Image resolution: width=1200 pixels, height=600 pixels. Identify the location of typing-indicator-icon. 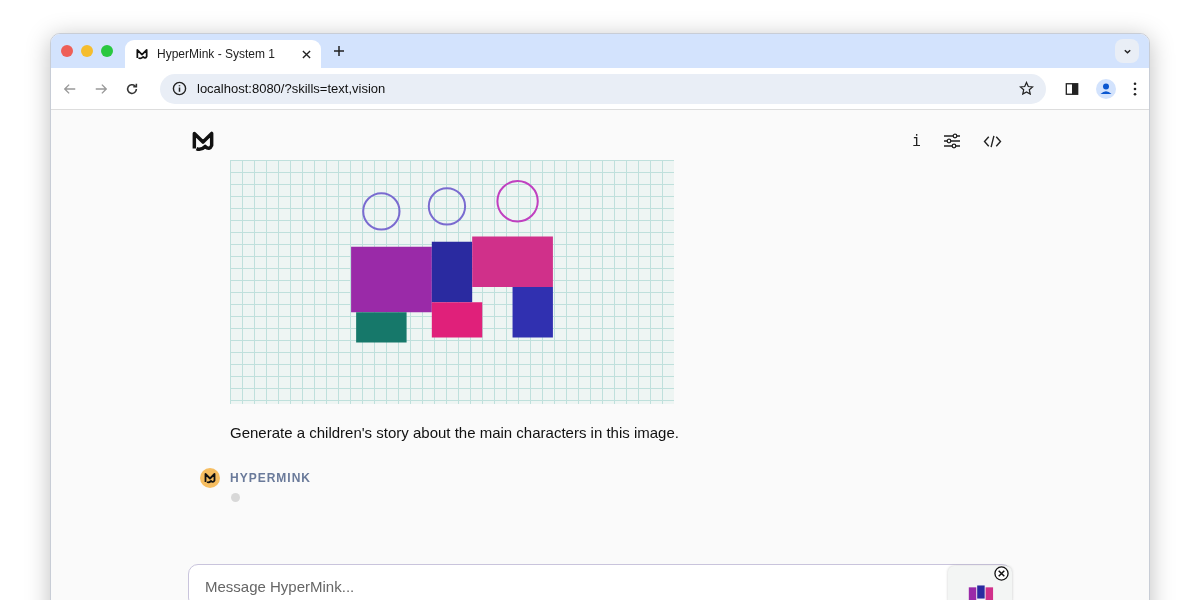
(235, 497).